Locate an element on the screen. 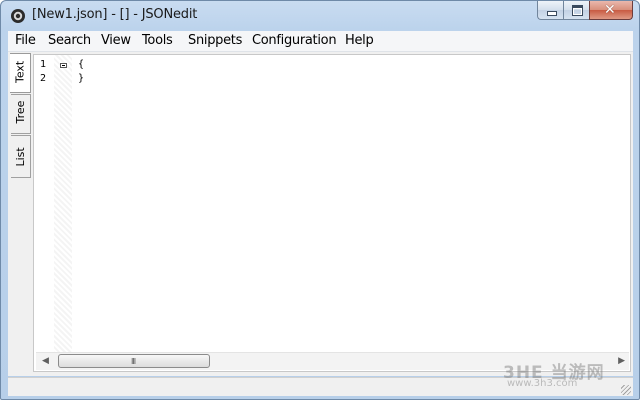 This screenshot has height=400, width=640. menu-view: View is located at coordinates (116, 40).